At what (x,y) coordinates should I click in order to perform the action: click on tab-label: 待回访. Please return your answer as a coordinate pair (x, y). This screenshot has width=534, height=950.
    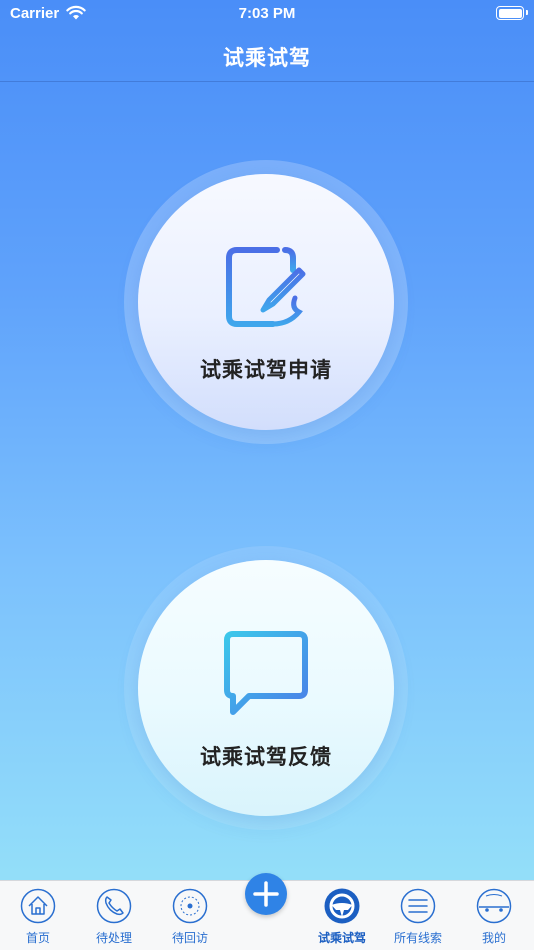
    Looking at the image, I should click on (189, 938).